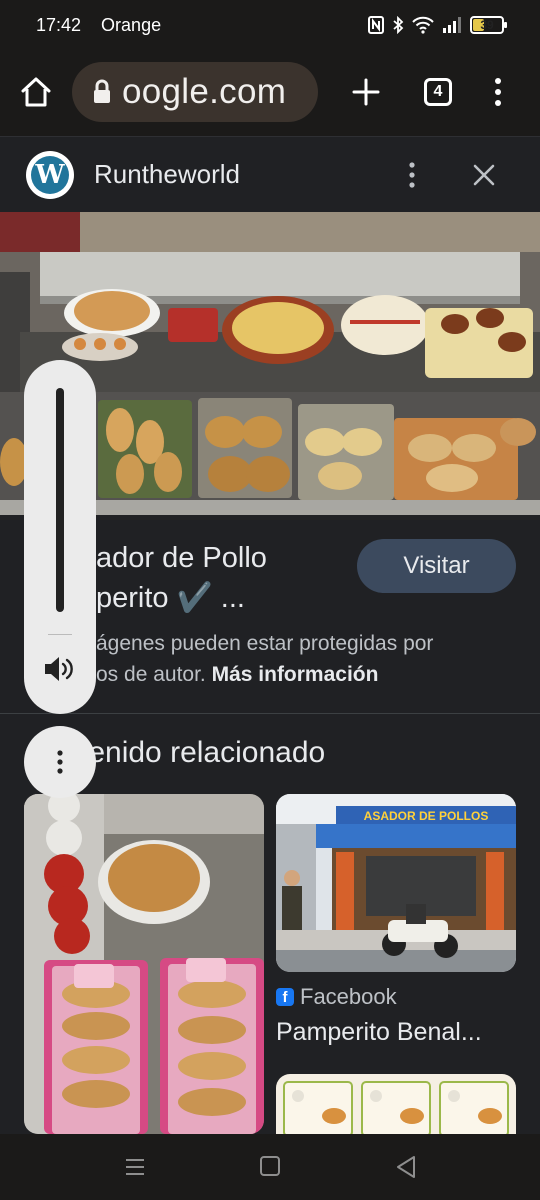 The width and height of the screenshot is (540, 1200). What do you see at coordinates (36, 92) in the screenshot?
I see `home-icon` at bounding box center [36, 92].